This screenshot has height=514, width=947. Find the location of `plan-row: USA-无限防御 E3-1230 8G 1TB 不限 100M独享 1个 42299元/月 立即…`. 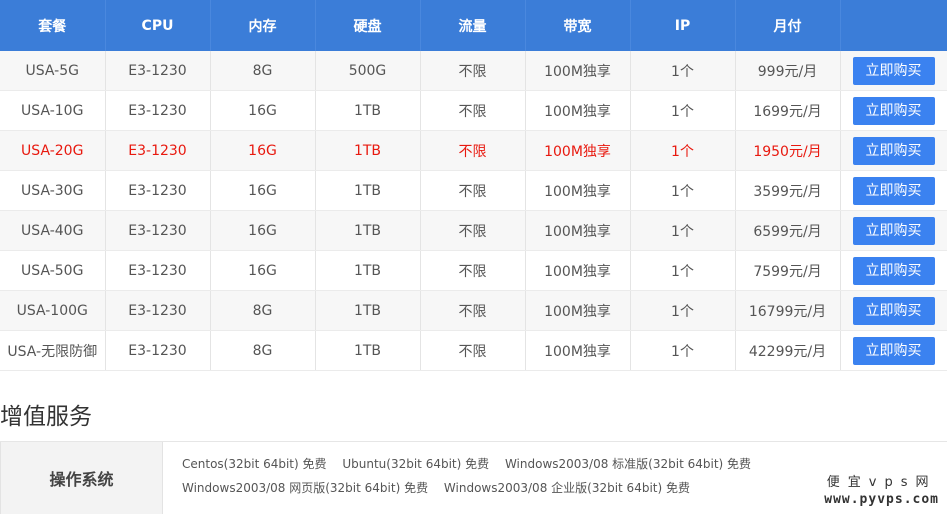

plan-row: USA-无限防御 E3-1230 8G 1TB 不限 100M独享 1个 42299元/月 立即… is located at coordinates (473, 350).